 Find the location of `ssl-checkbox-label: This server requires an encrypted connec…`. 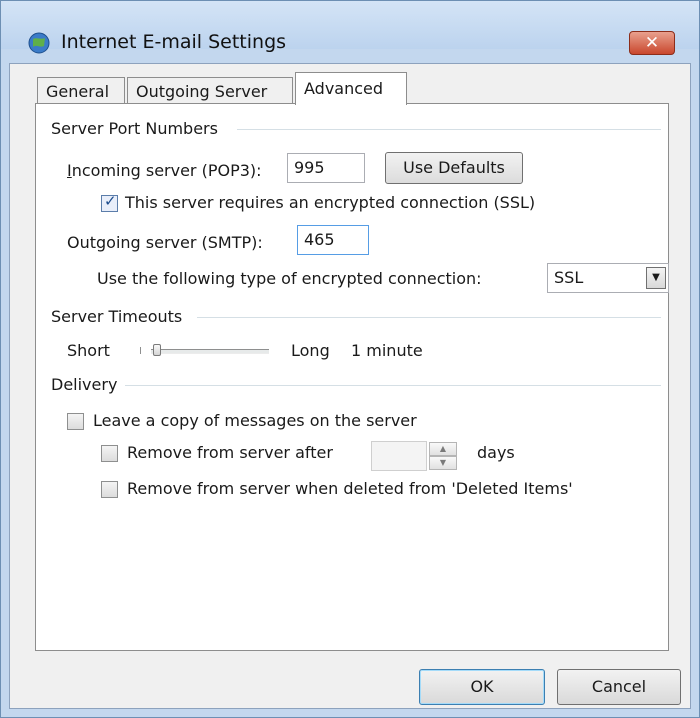

ssl-checkbox-label: This server requires an encrypted connec… is located at coordinates (330, 202).